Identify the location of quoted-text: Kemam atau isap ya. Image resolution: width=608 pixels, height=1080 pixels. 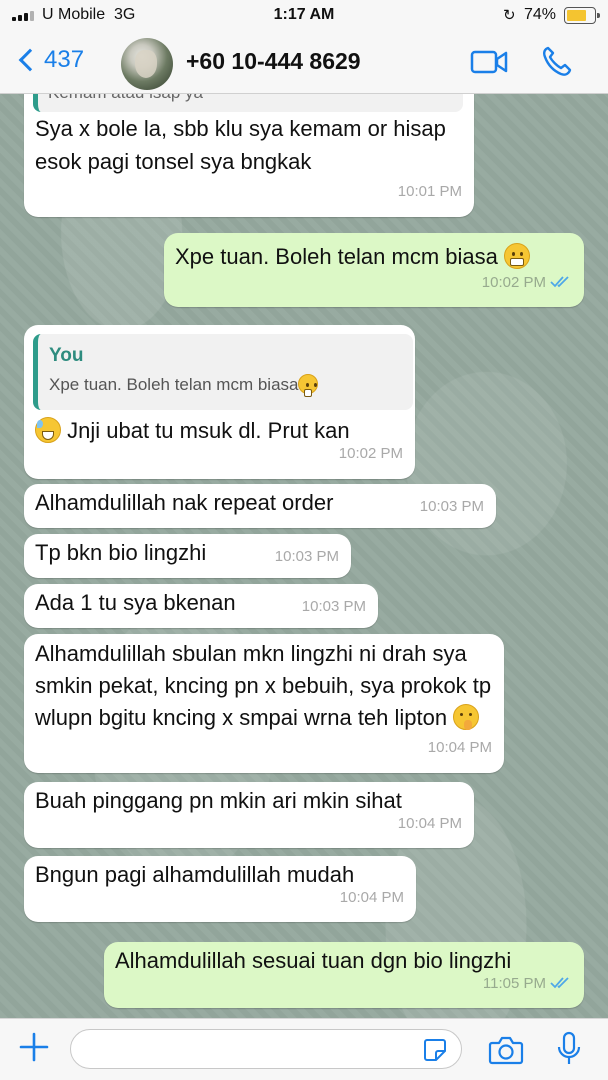
(125, 99).